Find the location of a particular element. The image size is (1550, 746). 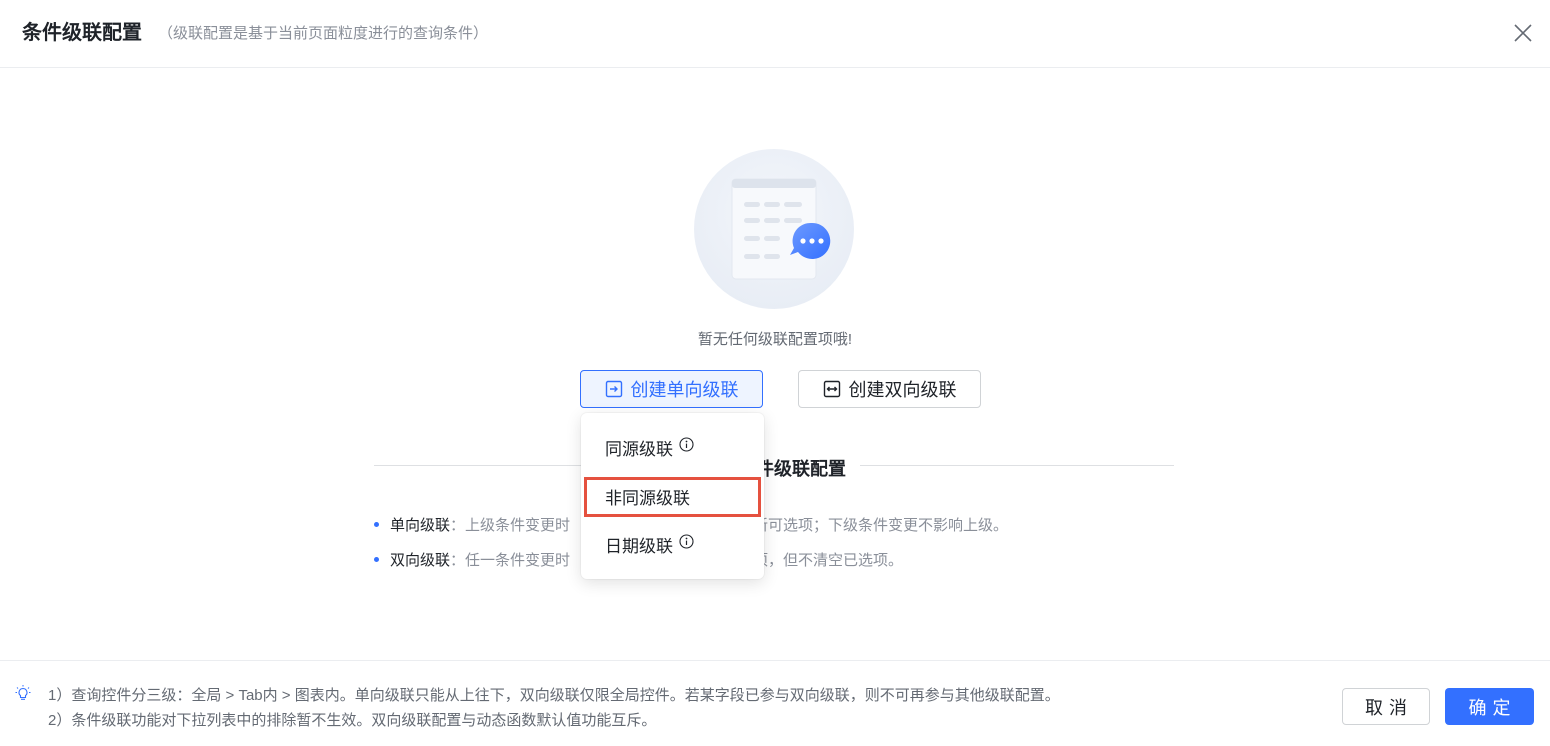

confirm-button: 确定 is located at coordinates (1489, 706).